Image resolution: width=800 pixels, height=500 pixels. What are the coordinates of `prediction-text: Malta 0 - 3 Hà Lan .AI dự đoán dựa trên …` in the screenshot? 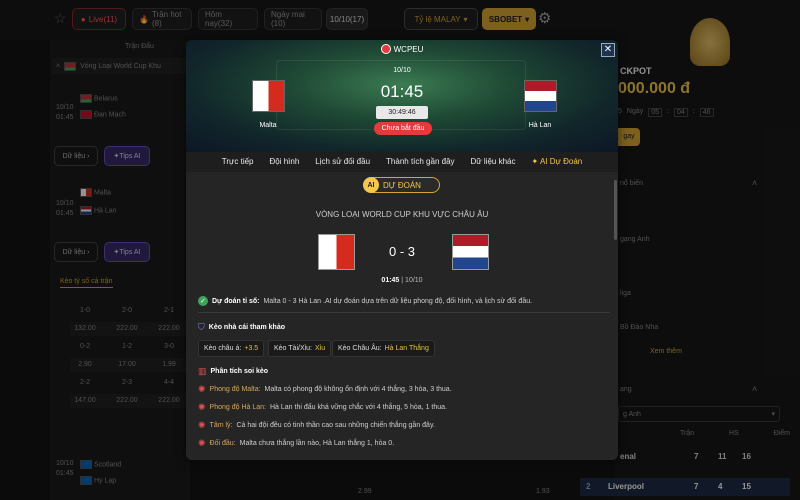 It's located at (398, 301).